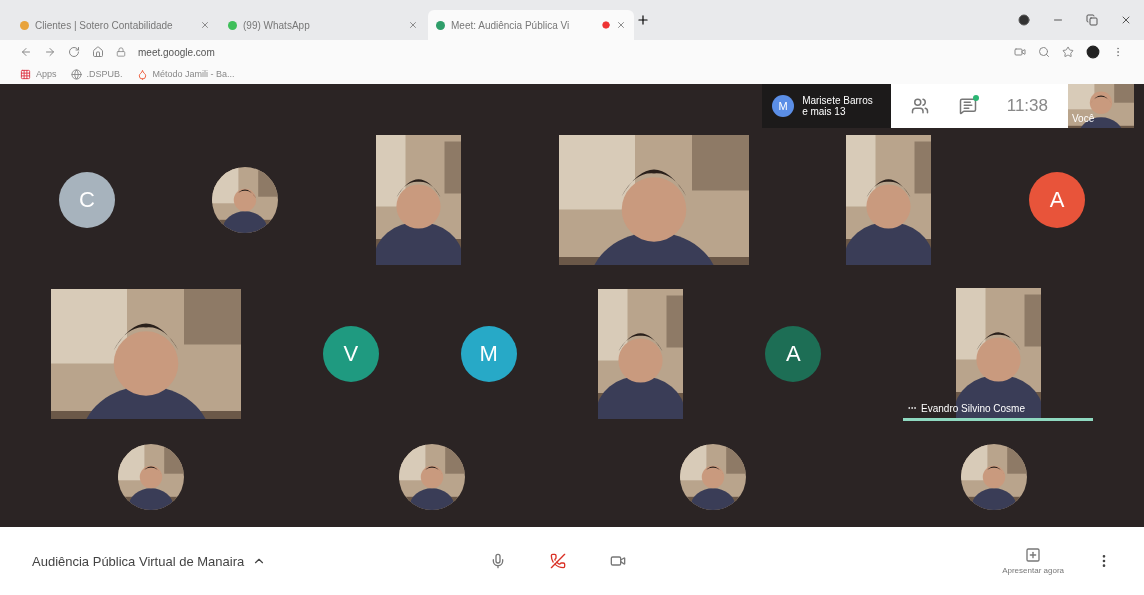  What do you see at coordinates (967, 106) in the screenshot?
I see `chat-icon` at bounding box center [967, 106].